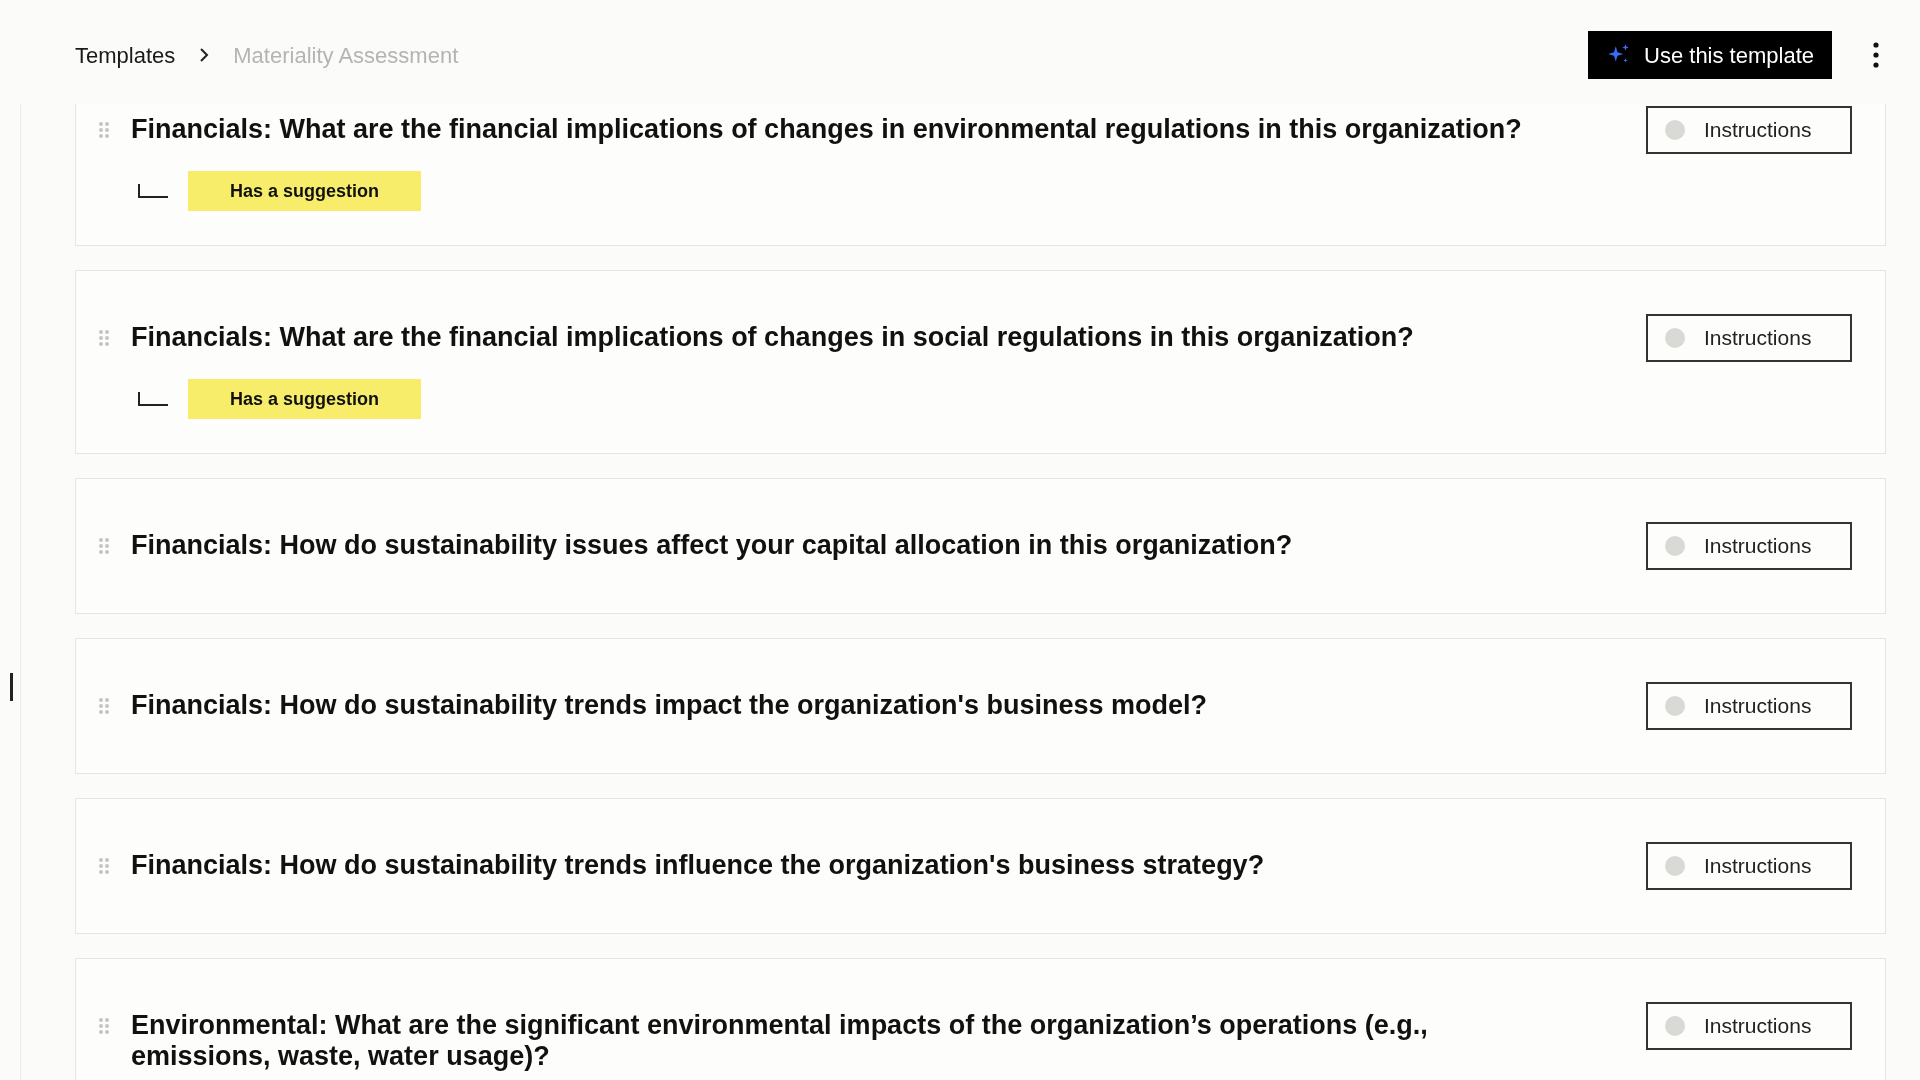 This screenshot has width=1920, height=1080. I want to click on question-text: Financials: How do sustainability issues affect your capital allocation in this organization?, so click(712, 545).